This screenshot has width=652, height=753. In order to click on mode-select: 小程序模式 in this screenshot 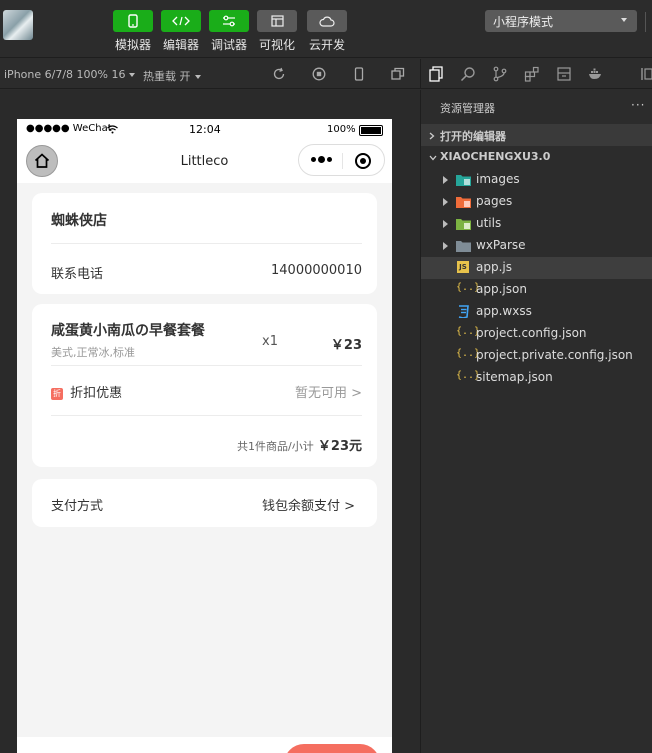, I will do `click(561, 21)`.